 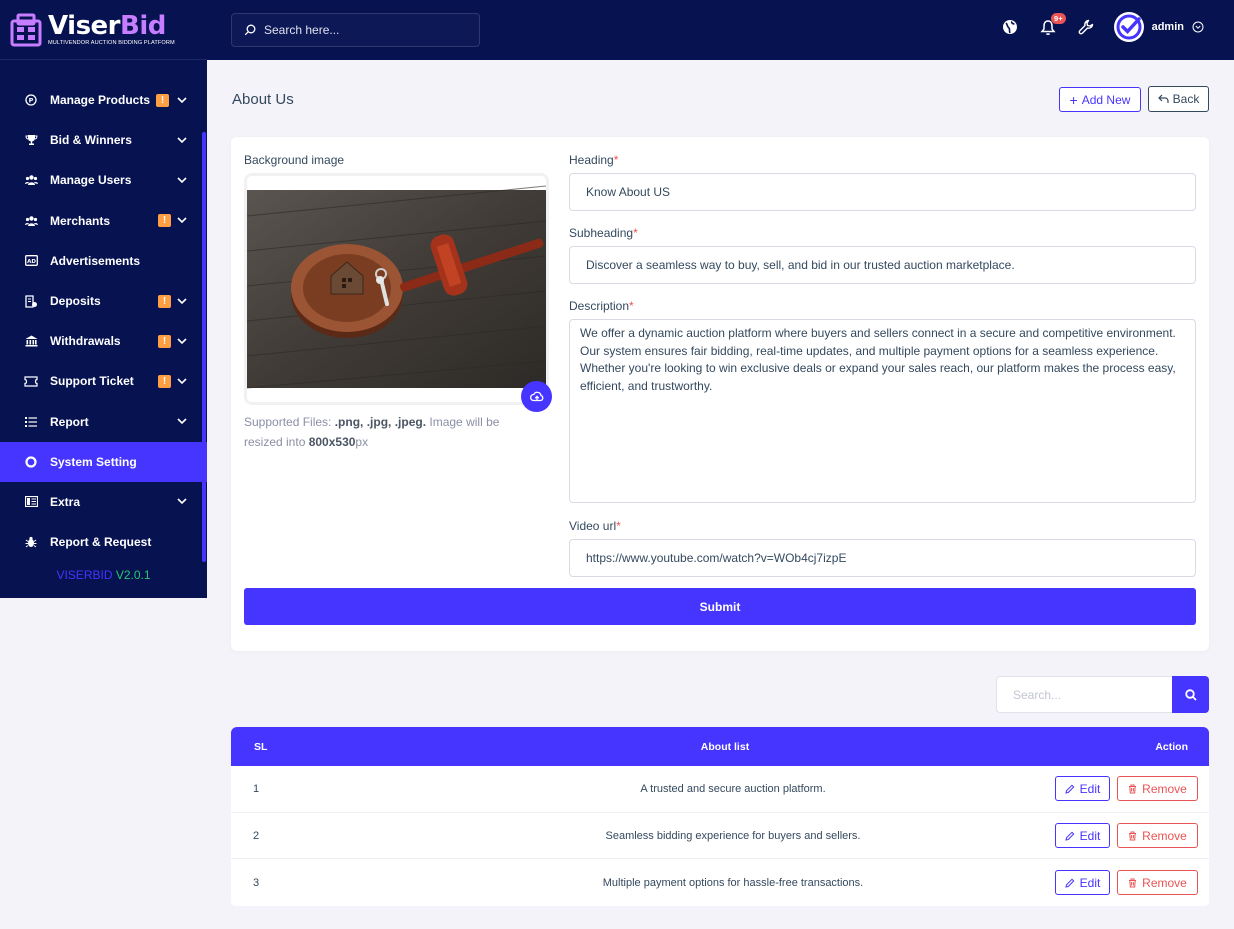 What do you see at coordinates (31, 100) in the screenshot?
I see `svg-text: P` at bounding box center [31, 100].